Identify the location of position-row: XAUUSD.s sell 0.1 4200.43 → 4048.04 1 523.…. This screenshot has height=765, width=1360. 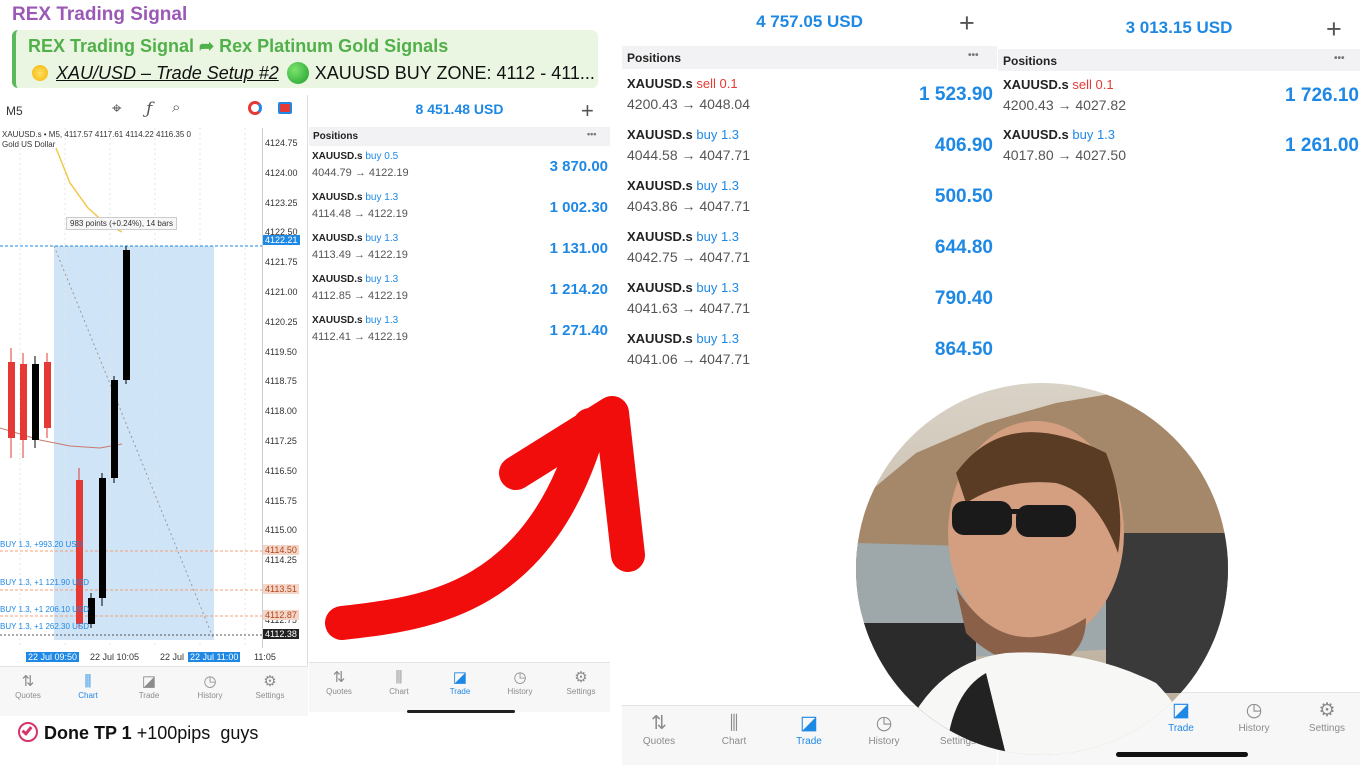
(810, 99).